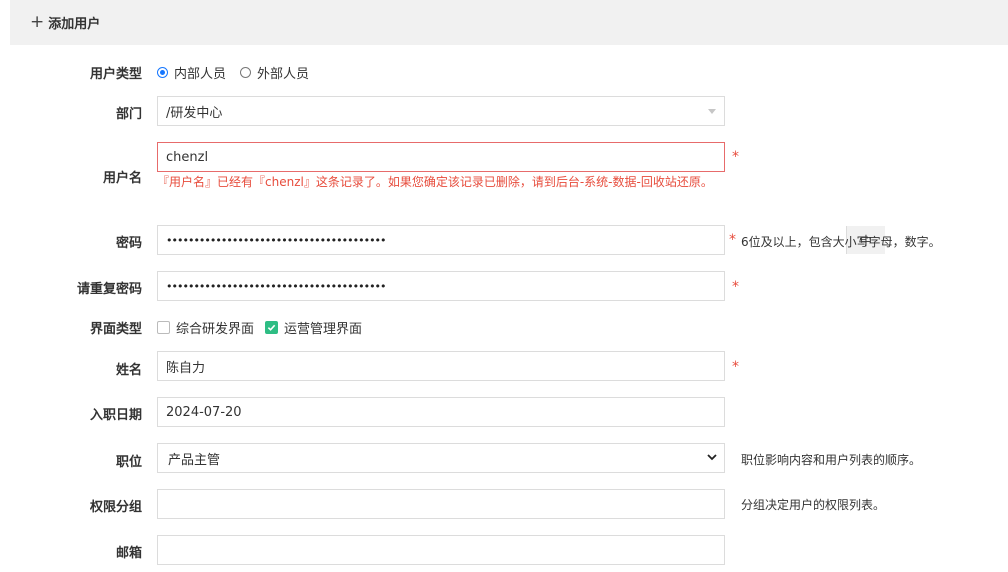  What do you see at coordinates (441, 550) in the screenshot?
I see `email-input` at bounding box center [441, 550].